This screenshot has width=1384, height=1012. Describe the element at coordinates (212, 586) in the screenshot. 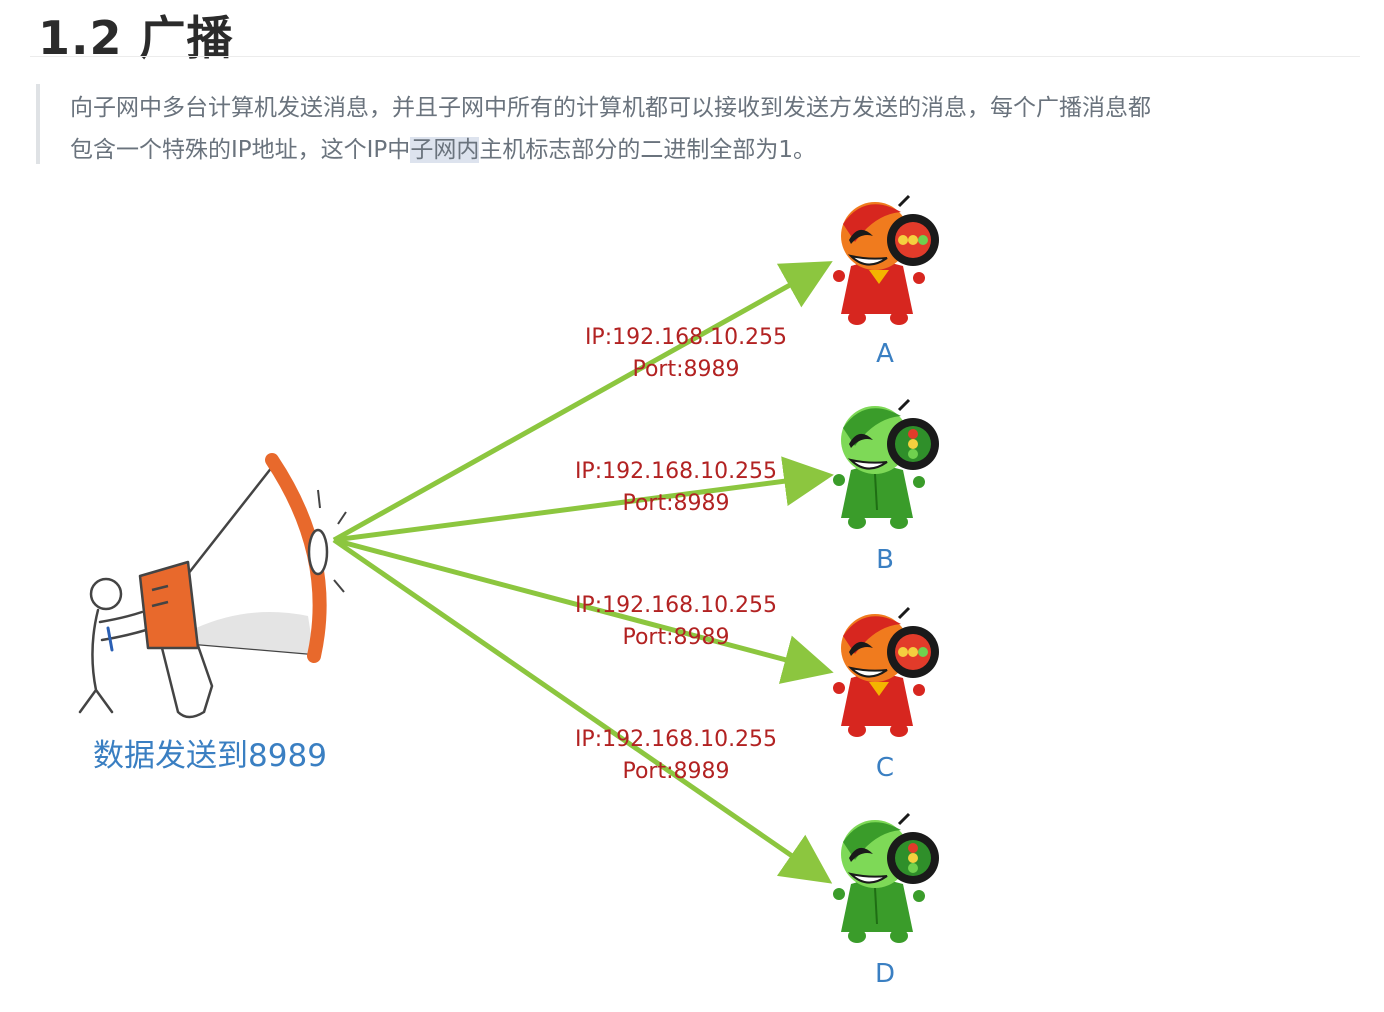

I see `megaphone-sender-icon` at that location.